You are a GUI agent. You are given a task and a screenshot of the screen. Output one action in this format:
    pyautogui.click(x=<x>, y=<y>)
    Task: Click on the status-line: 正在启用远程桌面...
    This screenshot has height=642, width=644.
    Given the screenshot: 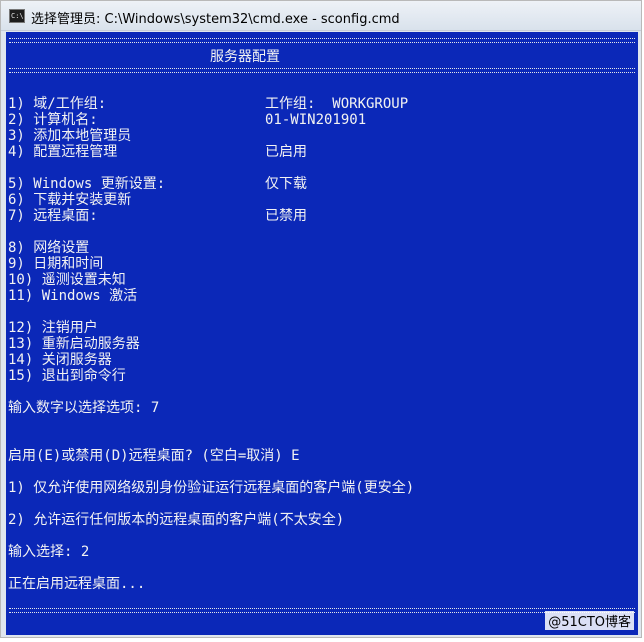 What is the action you would take?
    pyautogui.click(x=77, y=584)
    